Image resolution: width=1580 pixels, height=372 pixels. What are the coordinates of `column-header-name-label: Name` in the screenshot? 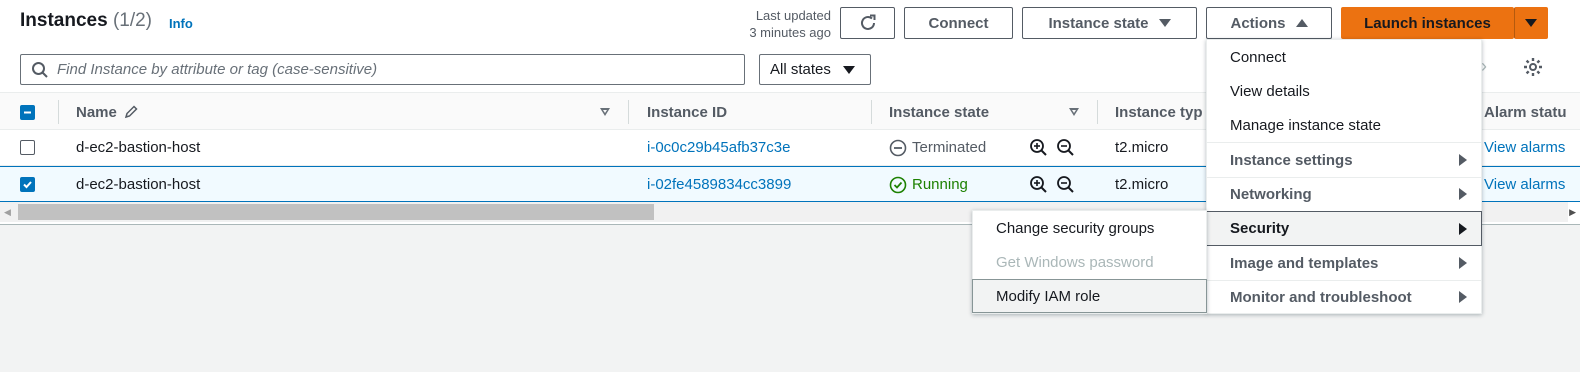 It's located at (96, 112).